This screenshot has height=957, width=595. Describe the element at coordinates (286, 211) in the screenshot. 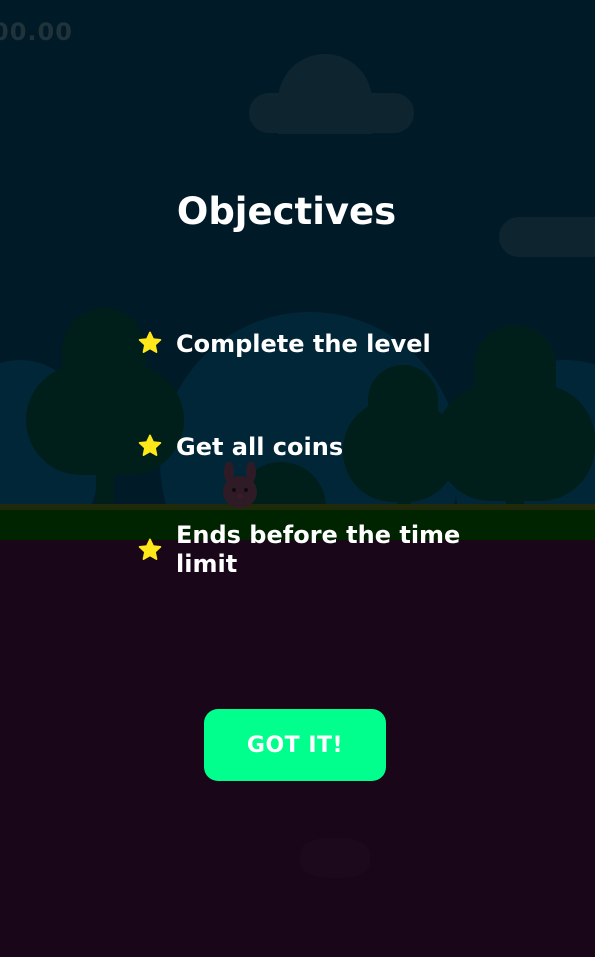

I see `dialog-title: Objectives` at that location.